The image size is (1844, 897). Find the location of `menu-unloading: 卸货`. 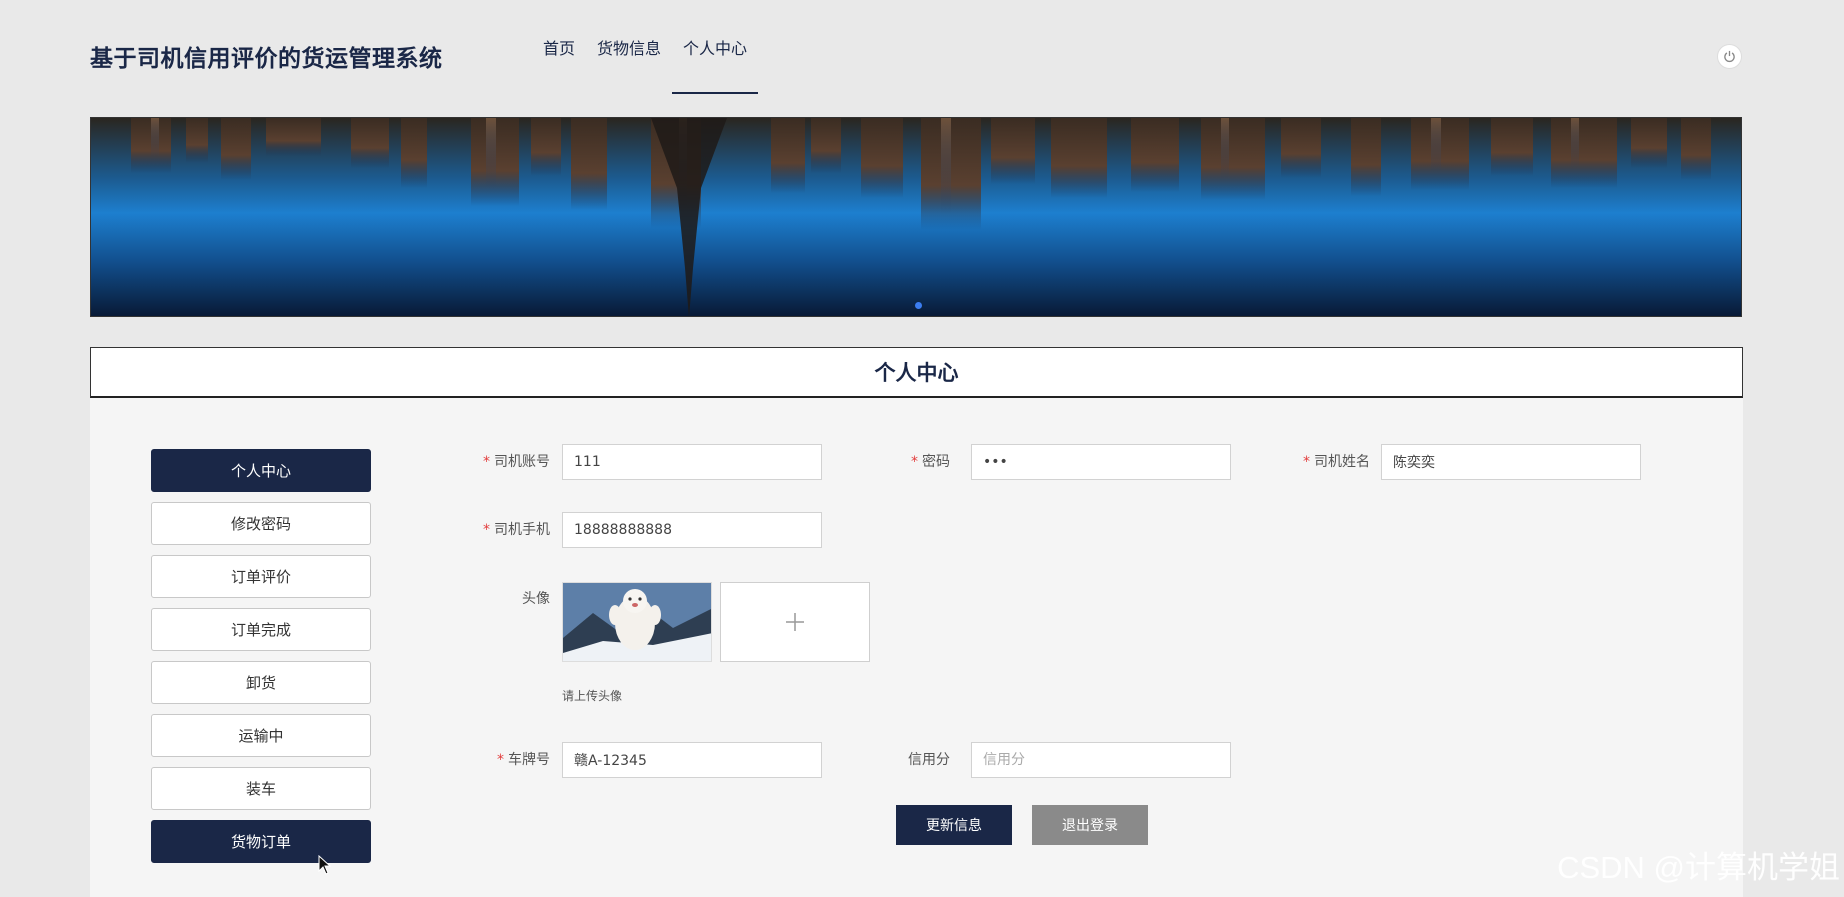

menu-unloading: 卸货 is located at coordinates (261, 682).